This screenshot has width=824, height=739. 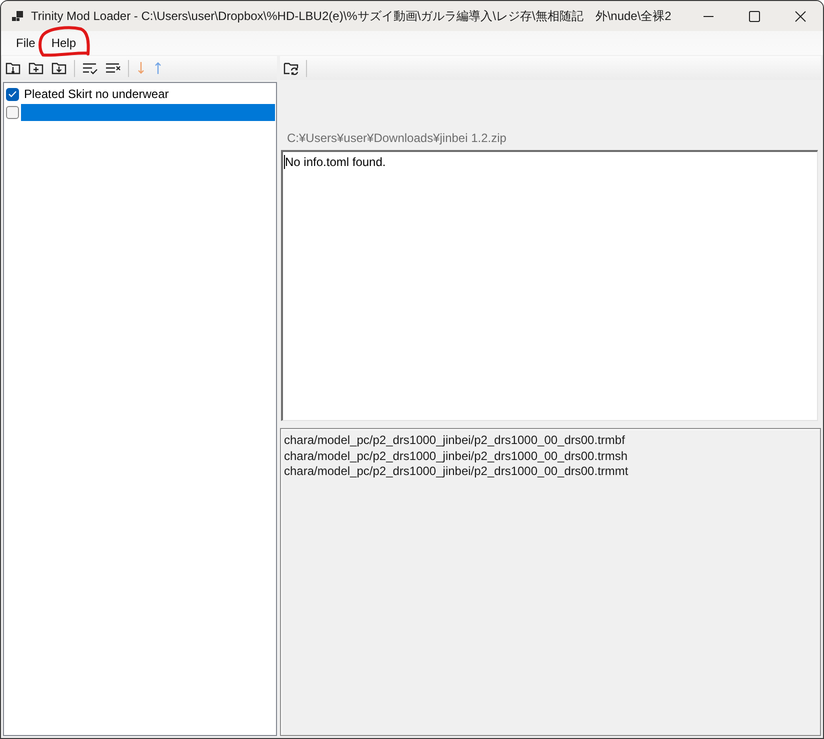 What do you see at coordinates (754, 16) in the screenshot?
I see `maximize-icon` at bounding box center [754, 16].